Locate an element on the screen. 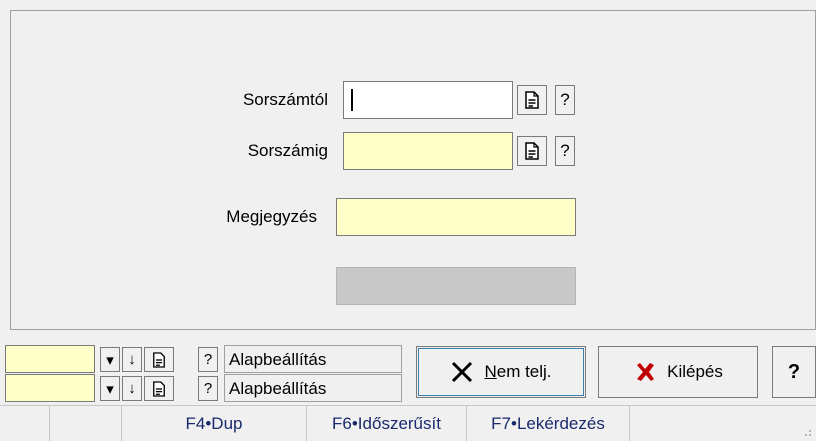  text-caret is located at coordinates (352, 100).